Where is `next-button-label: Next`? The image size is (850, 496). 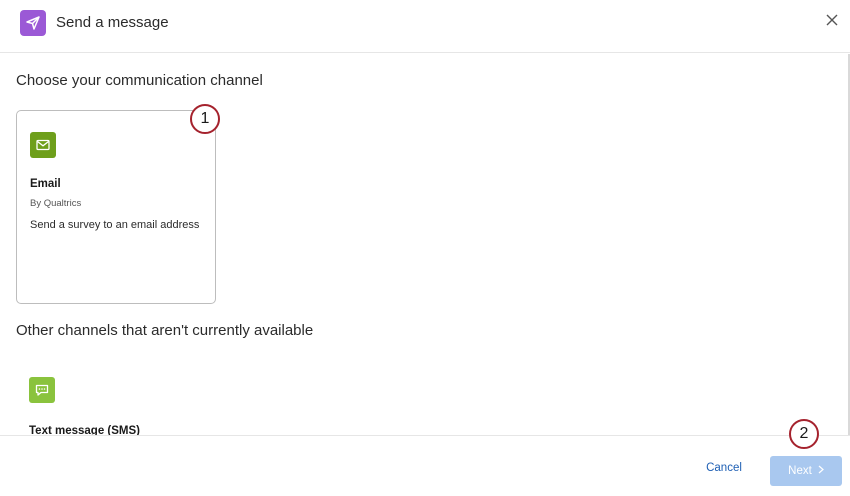 next-button-label: Next is located at coordinates (800, 471).